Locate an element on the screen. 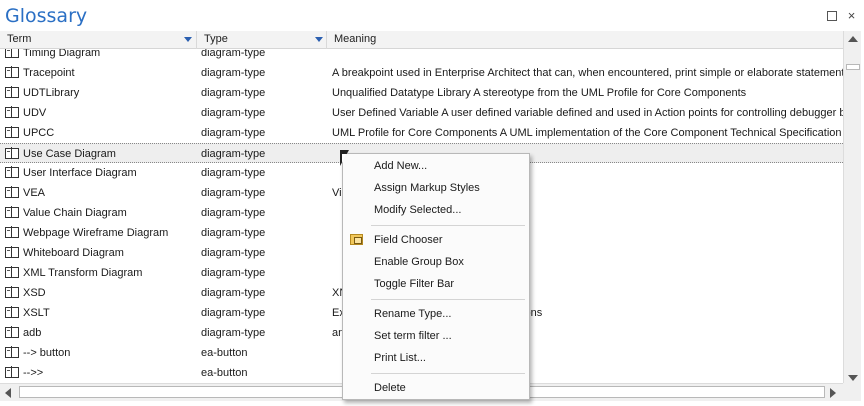 The width and height of the screenshot is (864, 406). term-label: Whiteboard Diagram is located at coordinates (73, 253).